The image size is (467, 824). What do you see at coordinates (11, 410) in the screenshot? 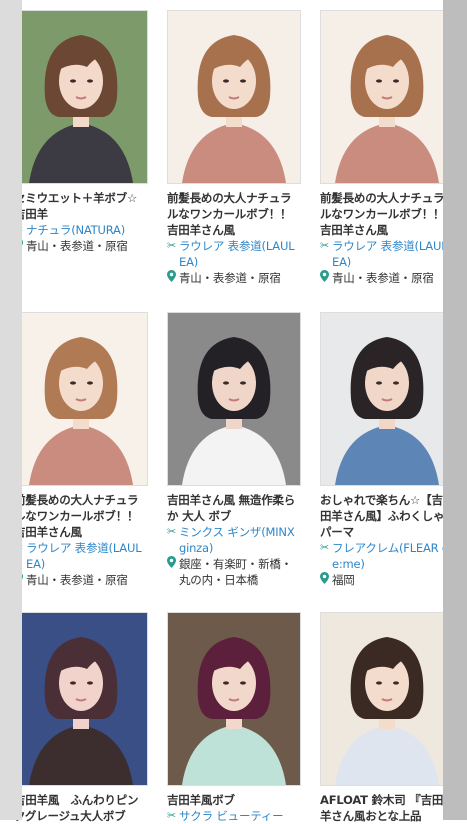
I see `left-scroll-edge` at bounding box center [11, 410].